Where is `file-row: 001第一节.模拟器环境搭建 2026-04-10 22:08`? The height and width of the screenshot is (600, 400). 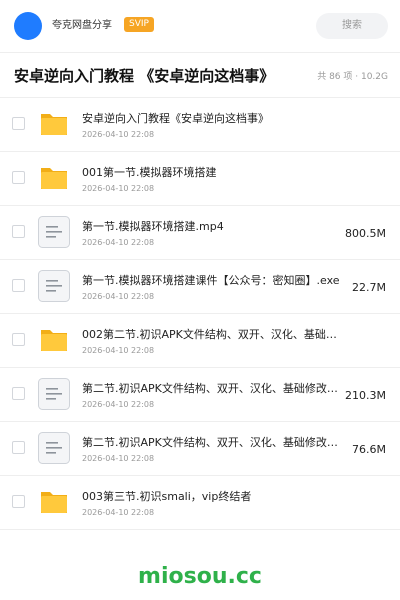
file-row: 001第一节.模拟器环境搭建 2026-04-10 22:08 is located at coordinates (200, 179).